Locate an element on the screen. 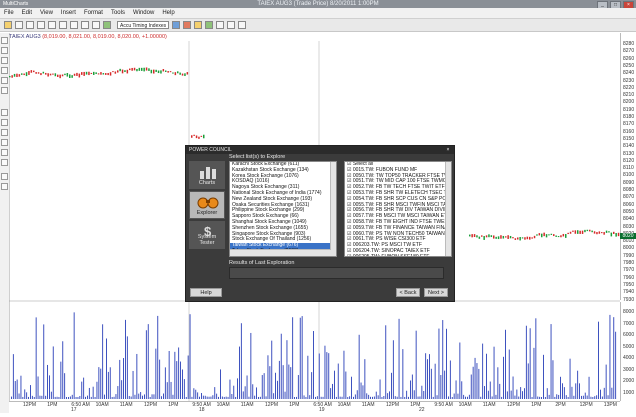 The width and height of the screenshot is (636, 417). menu-tools: Tools is located at coordinates (118, 13).